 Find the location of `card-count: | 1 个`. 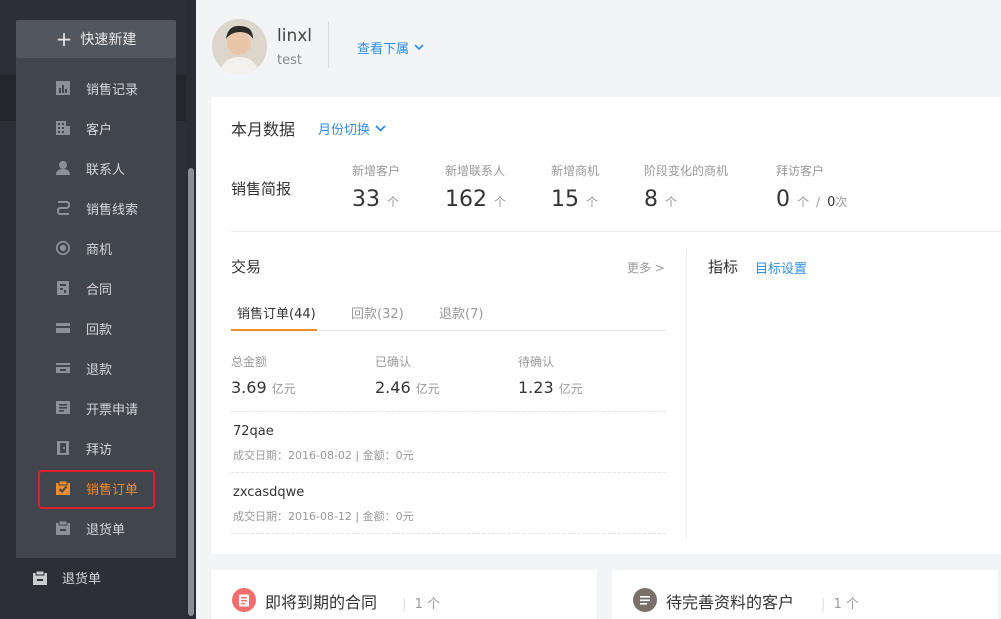

card-count: | 1 个 is located at coordinates (840, 604).